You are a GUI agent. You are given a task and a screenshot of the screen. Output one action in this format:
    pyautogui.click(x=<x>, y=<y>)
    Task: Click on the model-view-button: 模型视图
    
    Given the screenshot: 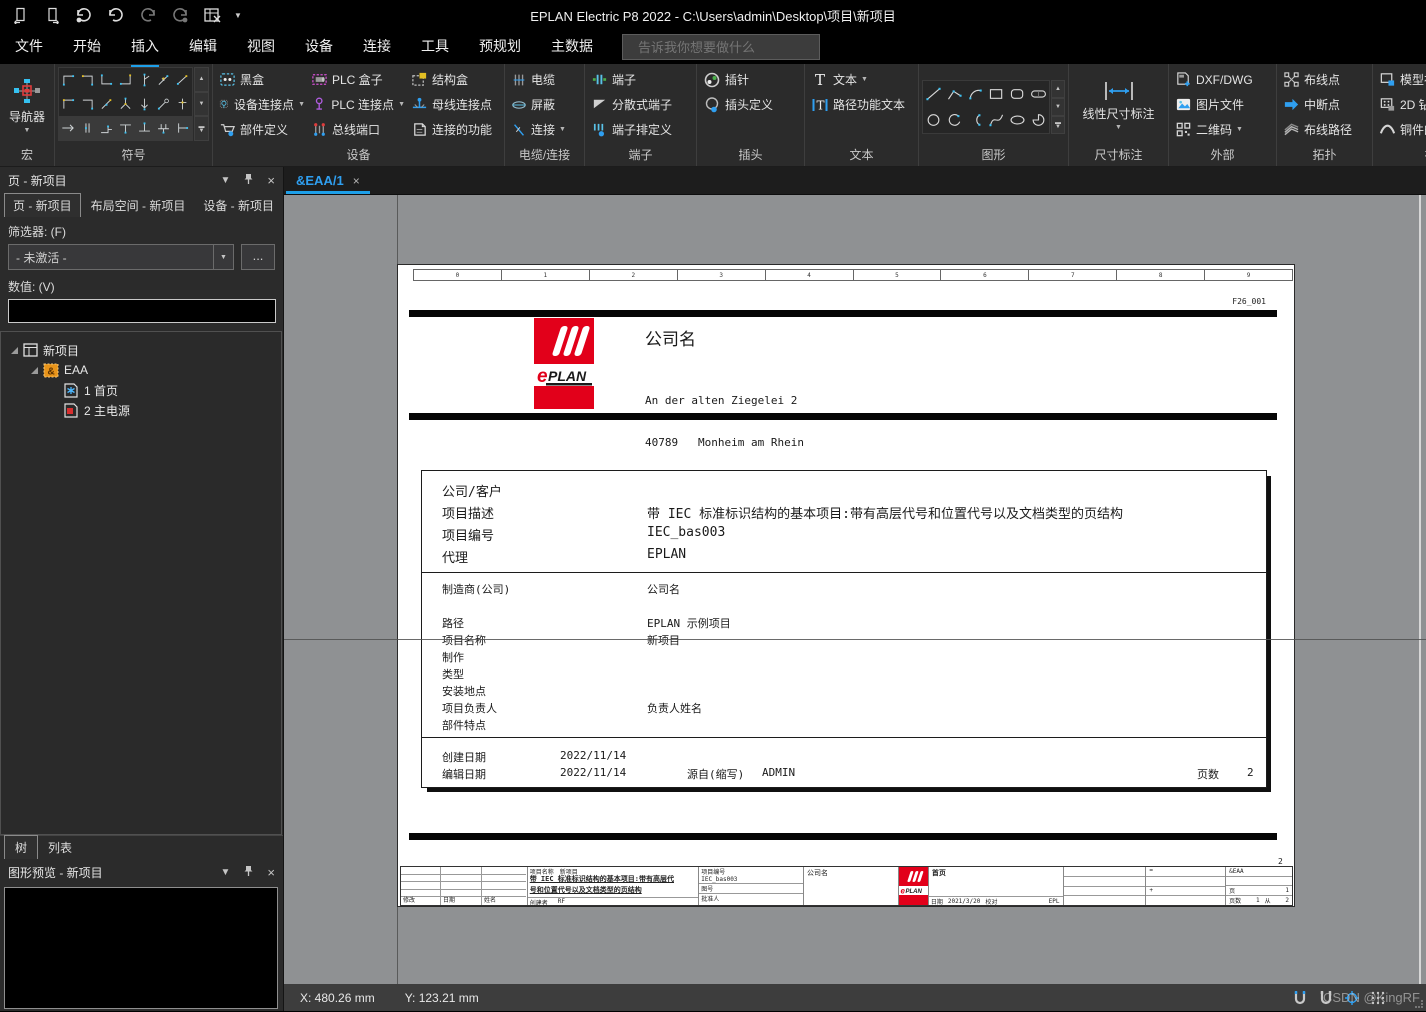 What is the action you would take?
    pyautogui.click(x=1401, y=79)
    